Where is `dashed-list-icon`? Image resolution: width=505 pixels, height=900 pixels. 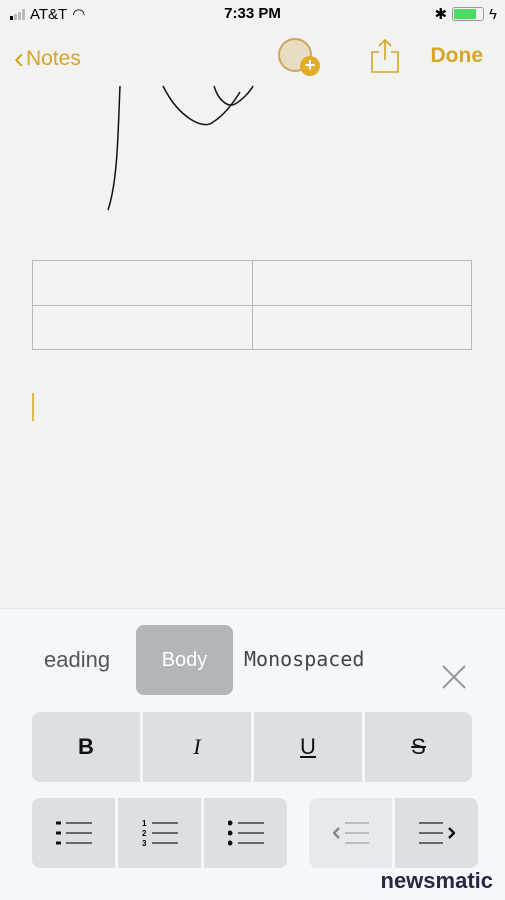
dashed-list-icon is located at coordinates (73, 833).